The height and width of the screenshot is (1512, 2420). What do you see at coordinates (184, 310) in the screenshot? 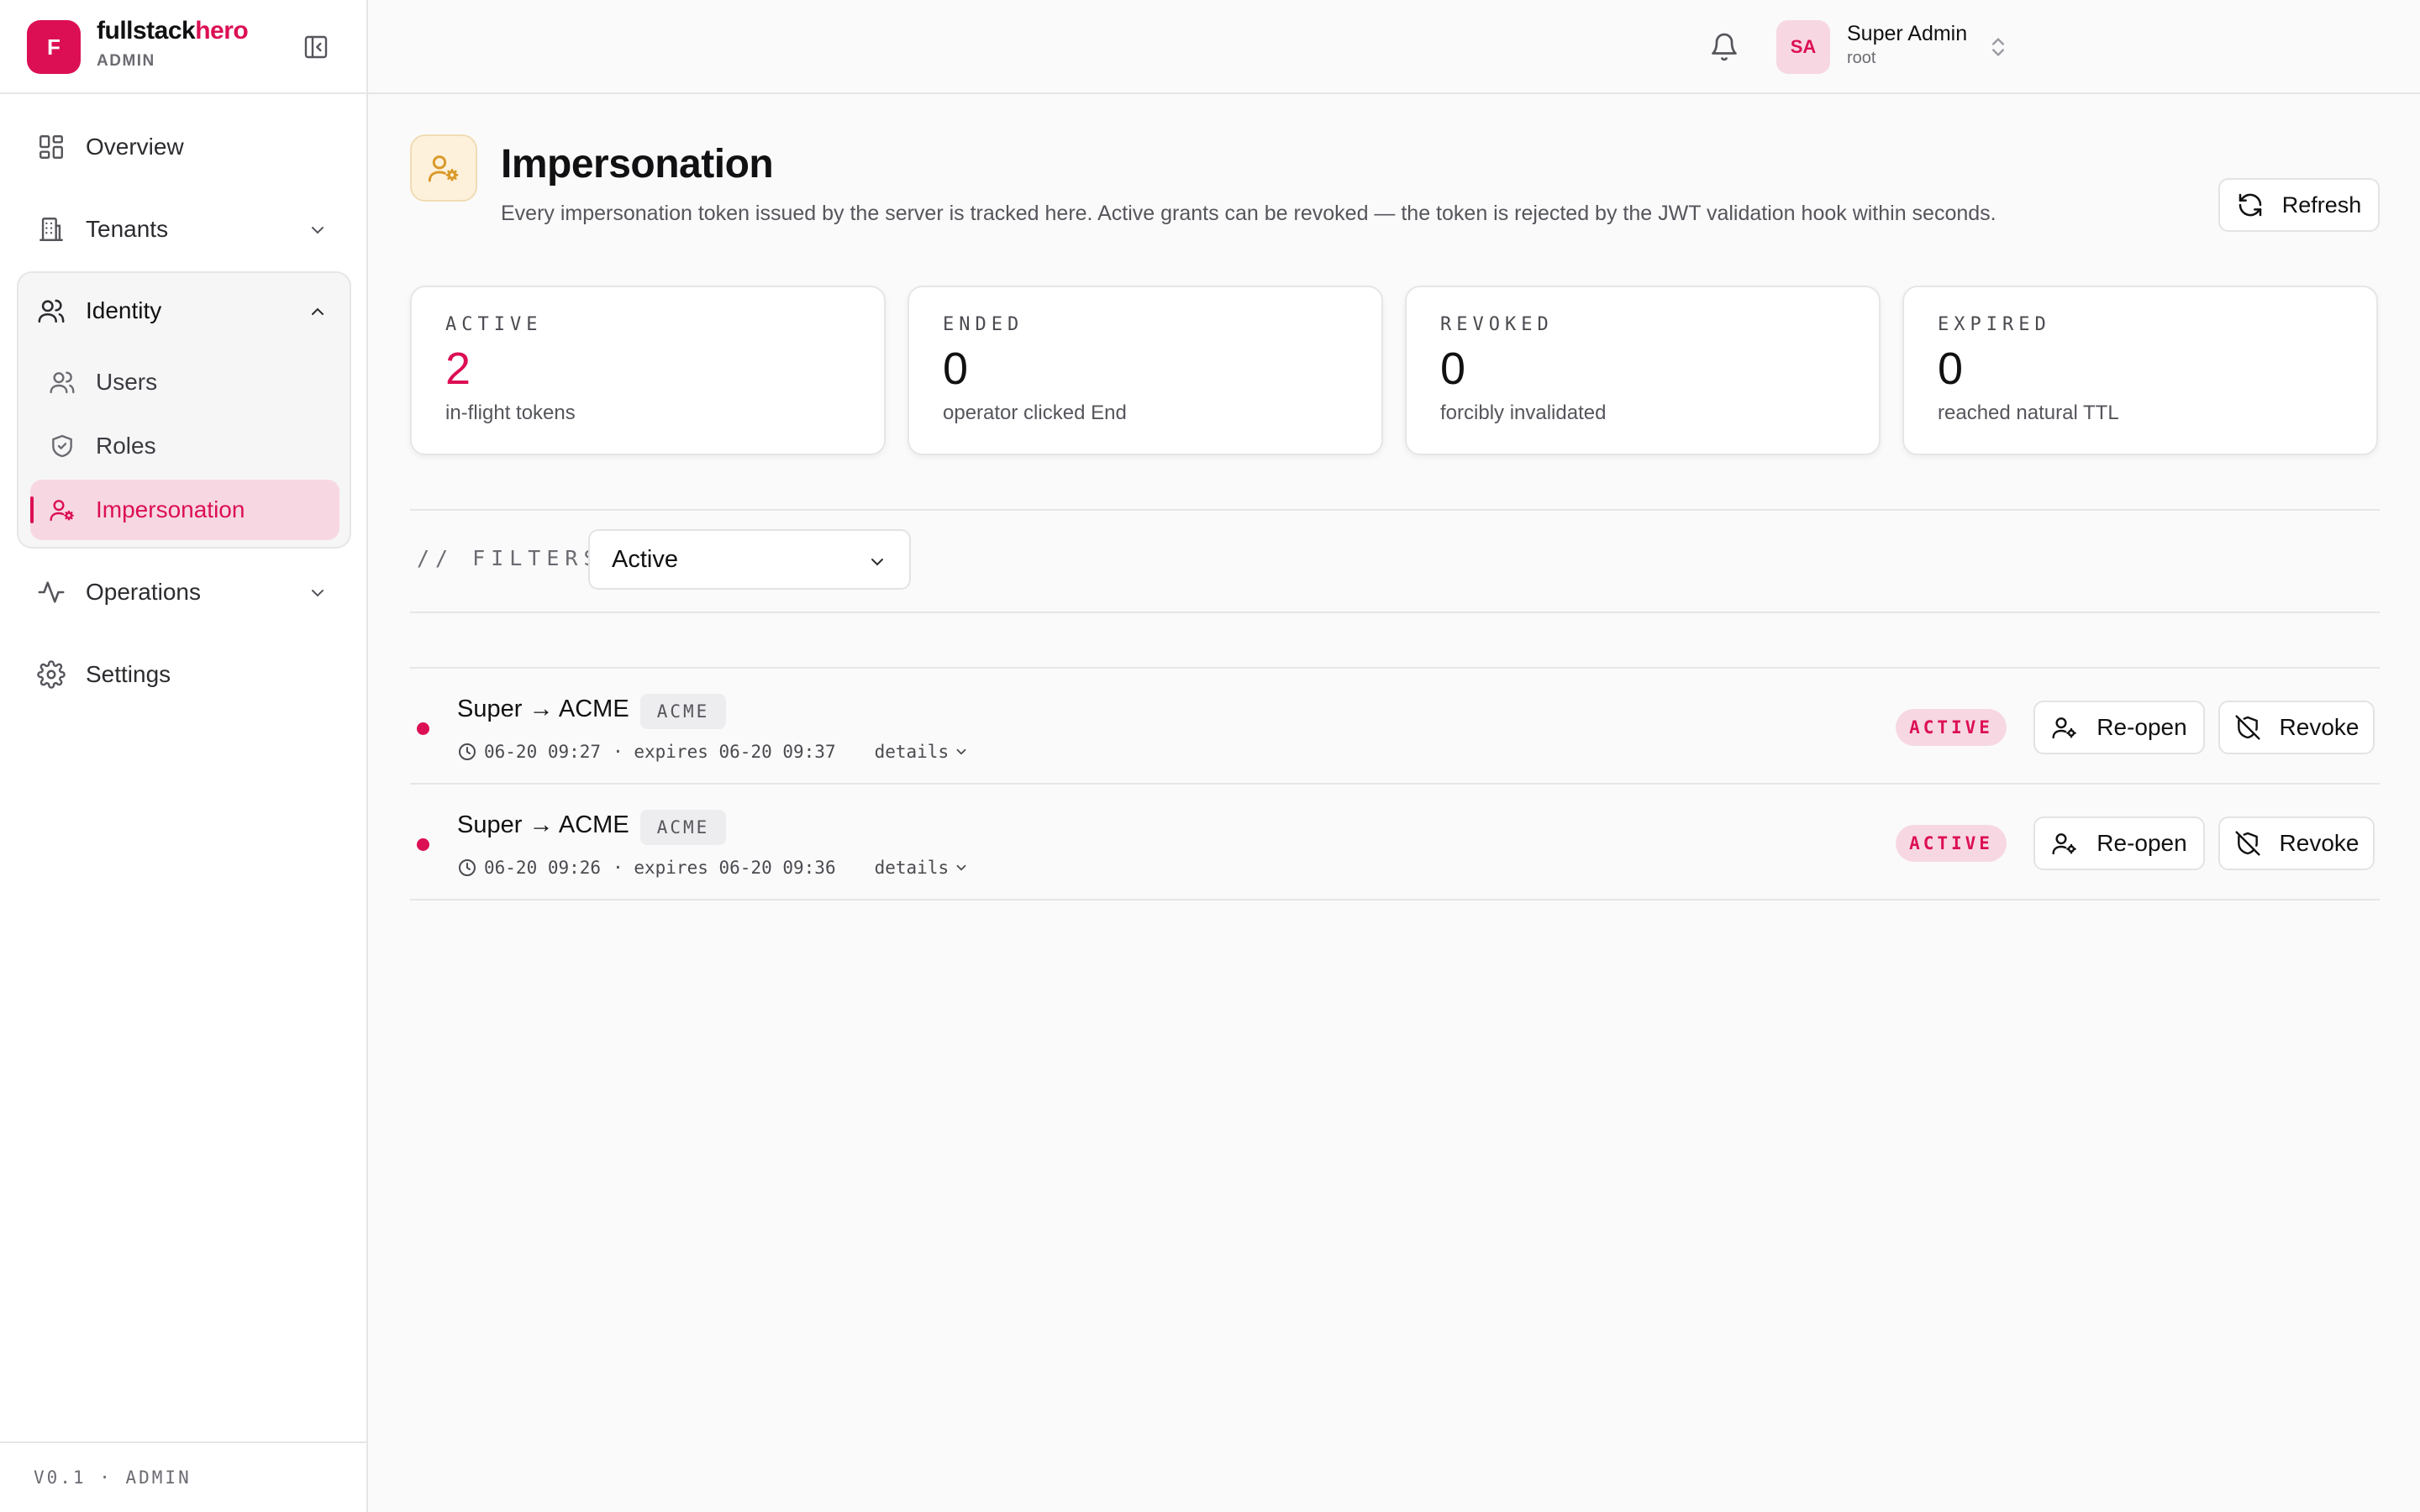
I see `sidebar-item-identity: Identity` at bounding box center [184, 310].